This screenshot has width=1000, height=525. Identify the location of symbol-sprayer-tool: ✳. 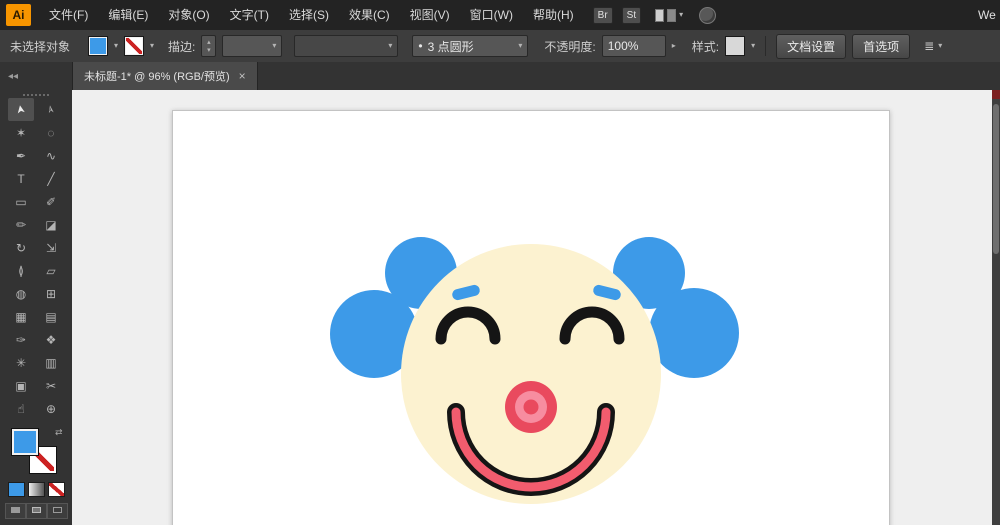
(21, 362).